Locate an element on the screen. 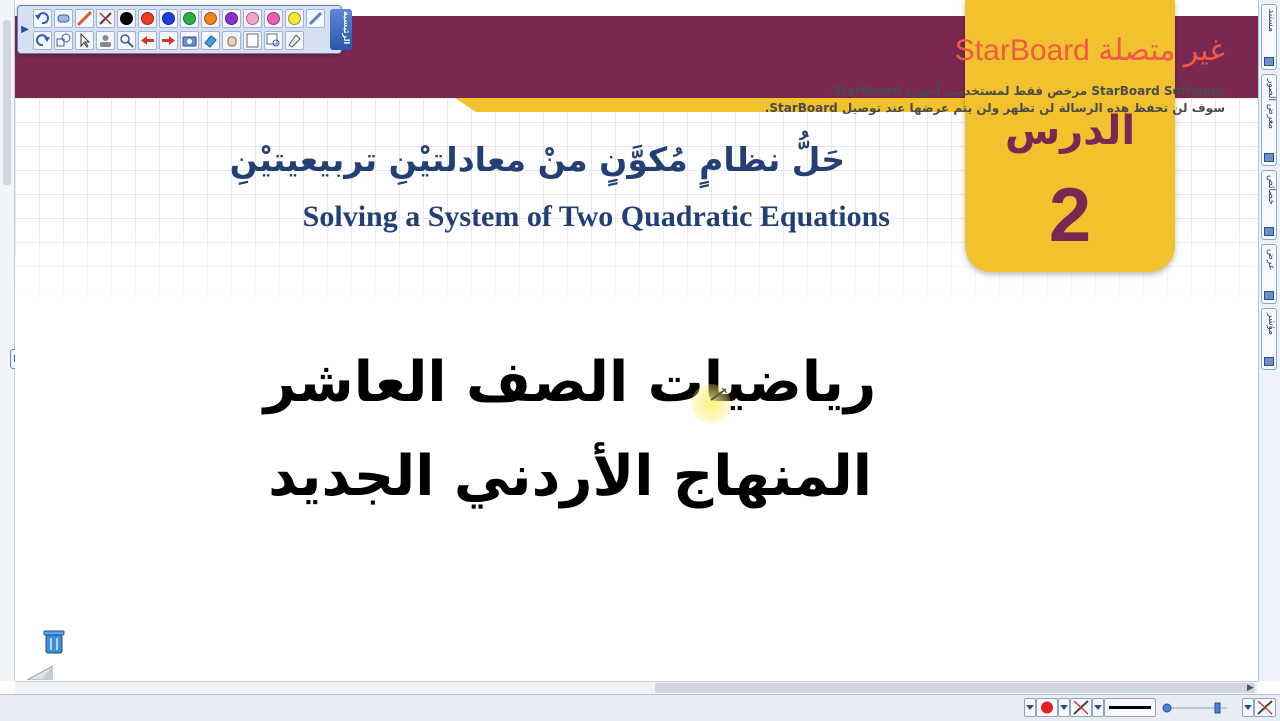 This screenshot has height=721, width=1280. paint-icon is located at coordinates (294, 41).